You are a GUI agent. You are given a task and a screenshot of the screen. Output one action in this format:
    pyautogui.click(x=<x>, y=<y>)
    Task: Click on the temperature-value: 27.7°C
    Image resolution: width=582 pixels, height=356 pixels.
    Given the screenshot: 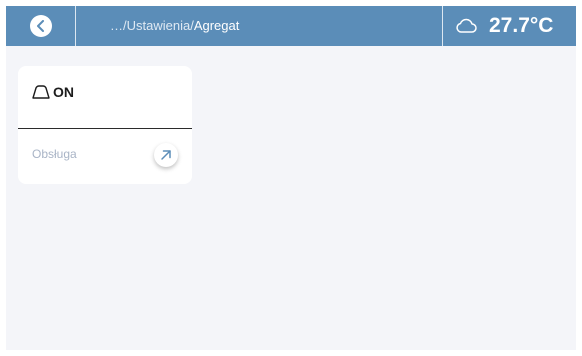 What is the action you would take?
    pyautogui.click(x=521, y=25)
    